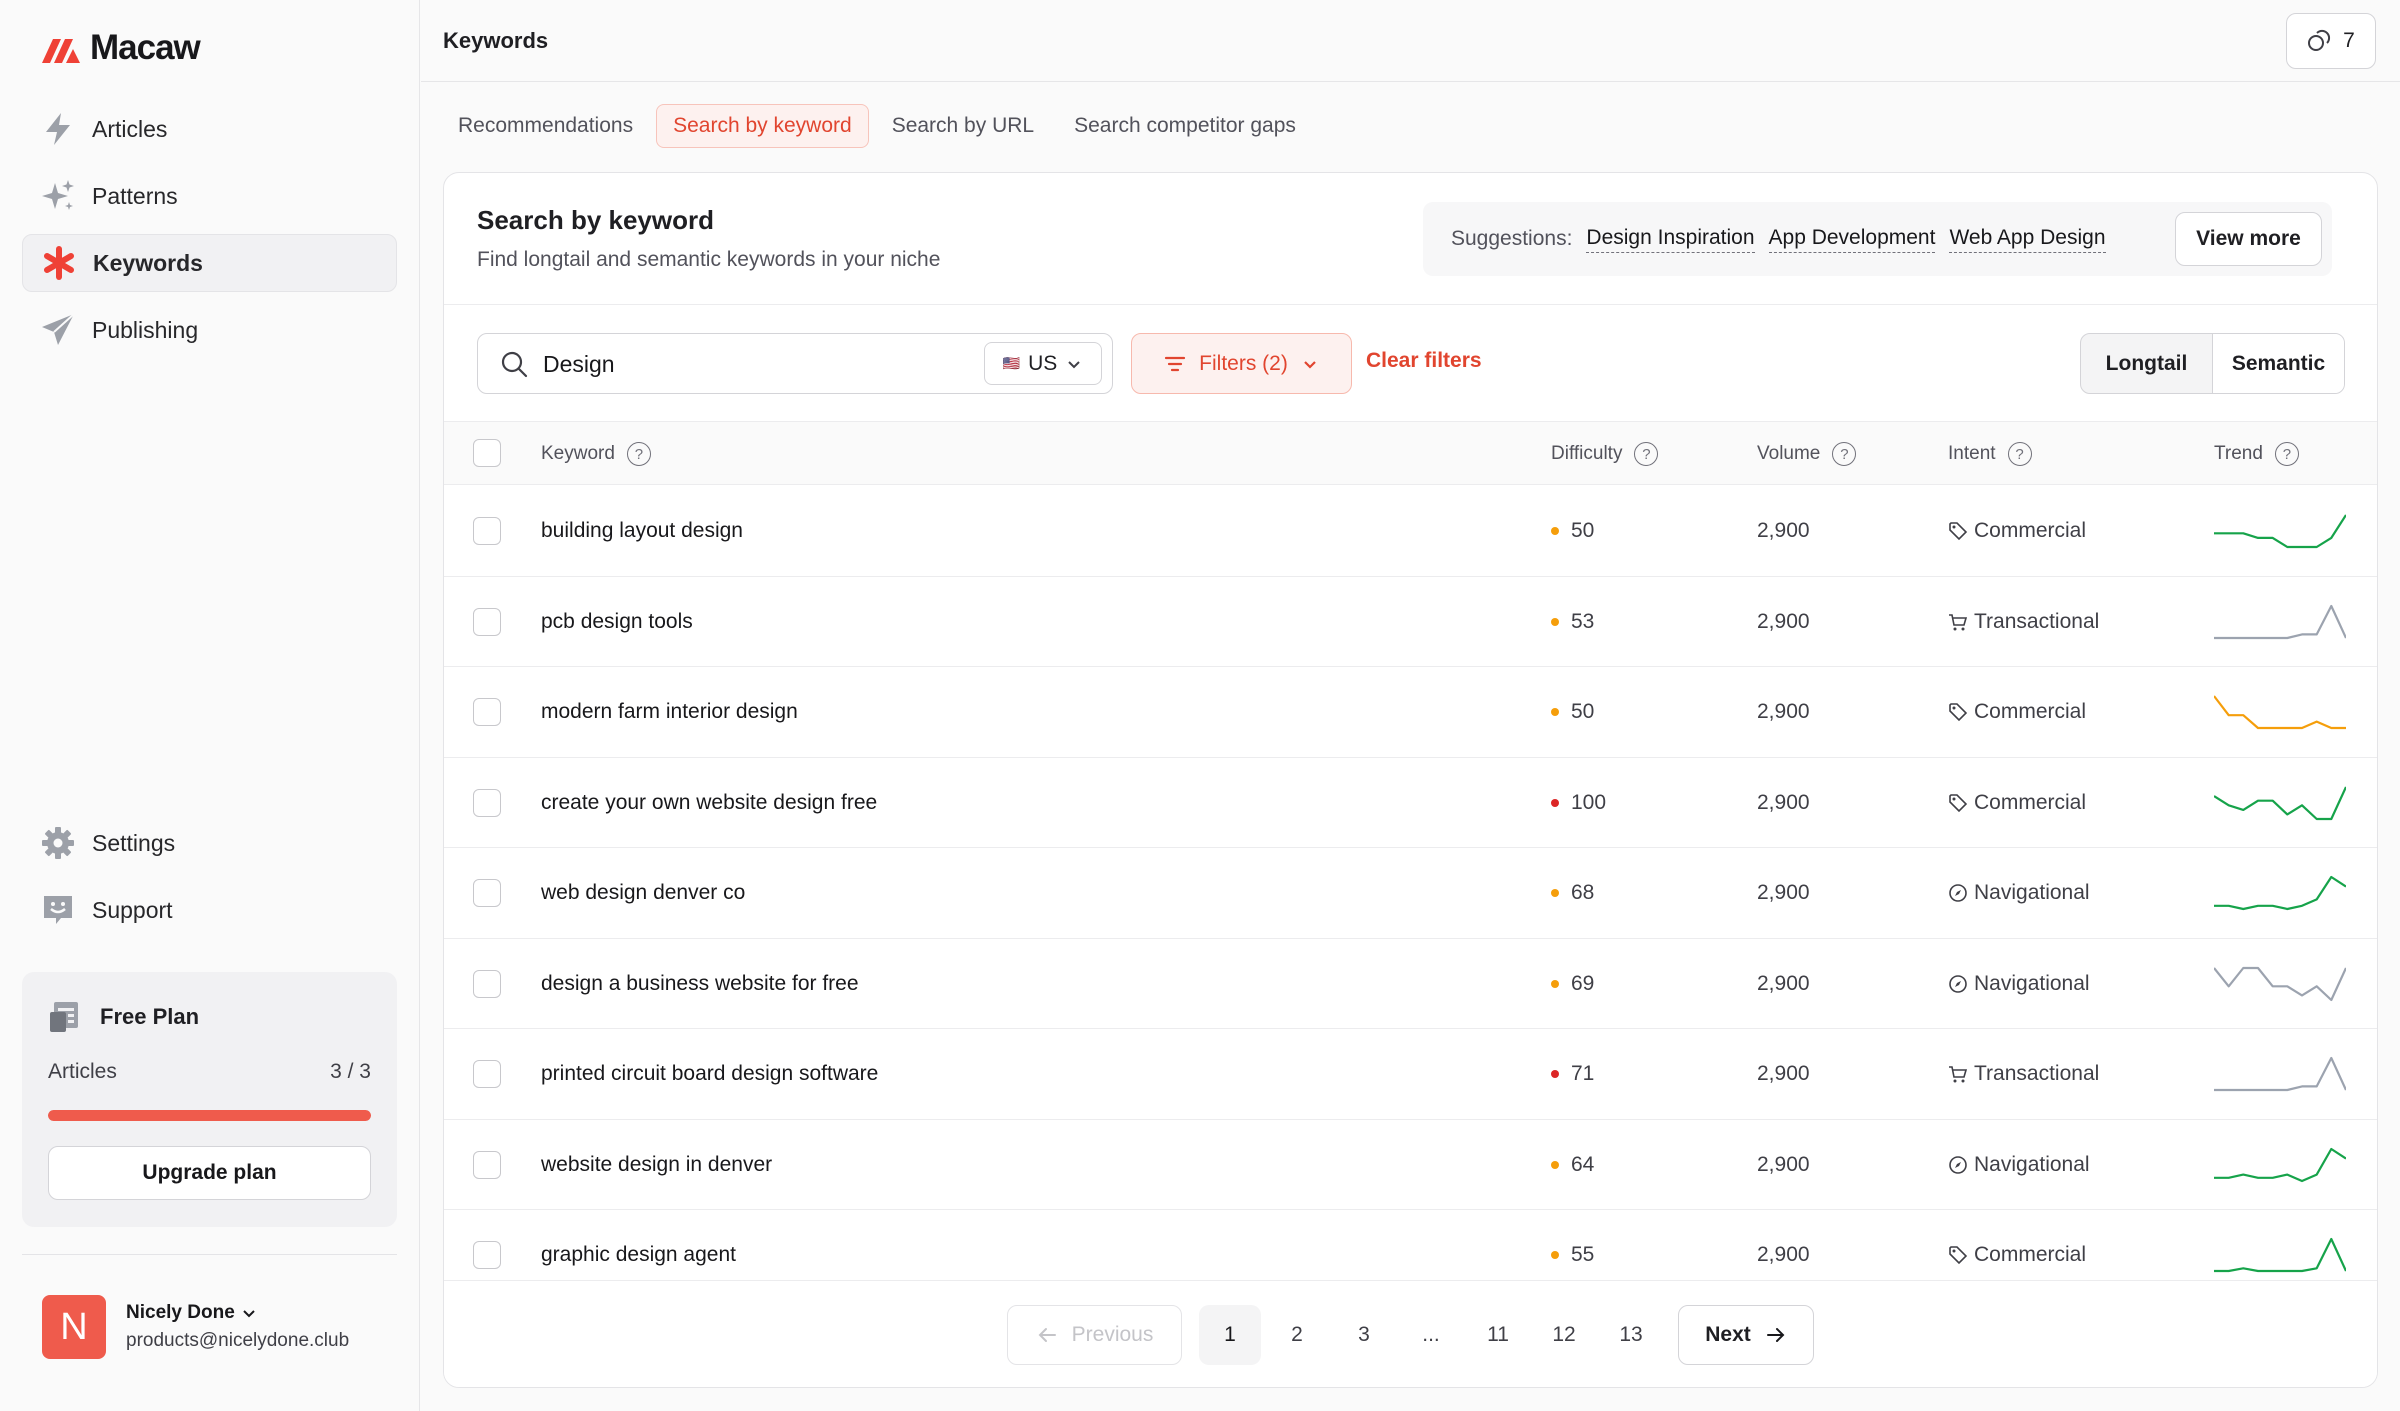 Image resolution: width=2400 pixels, height=1411 pixels. What do you see at coordinates (963, 126) in the screenshot?
I see `tab-search-by-url: Search by URL` at bounding box center [963, 126].